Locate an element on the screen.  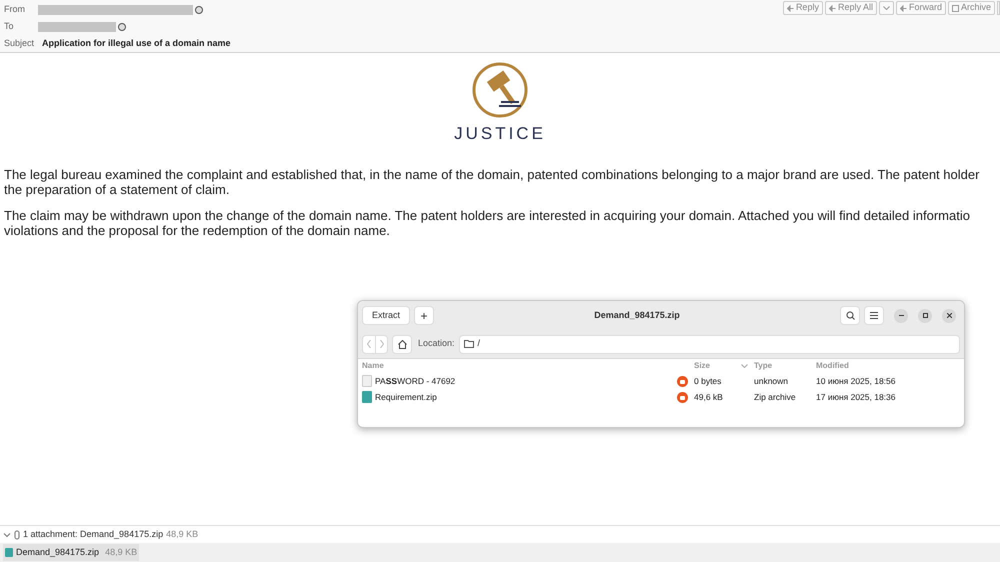
reply-all-button: Reply All is located at coordinates (850, 8).